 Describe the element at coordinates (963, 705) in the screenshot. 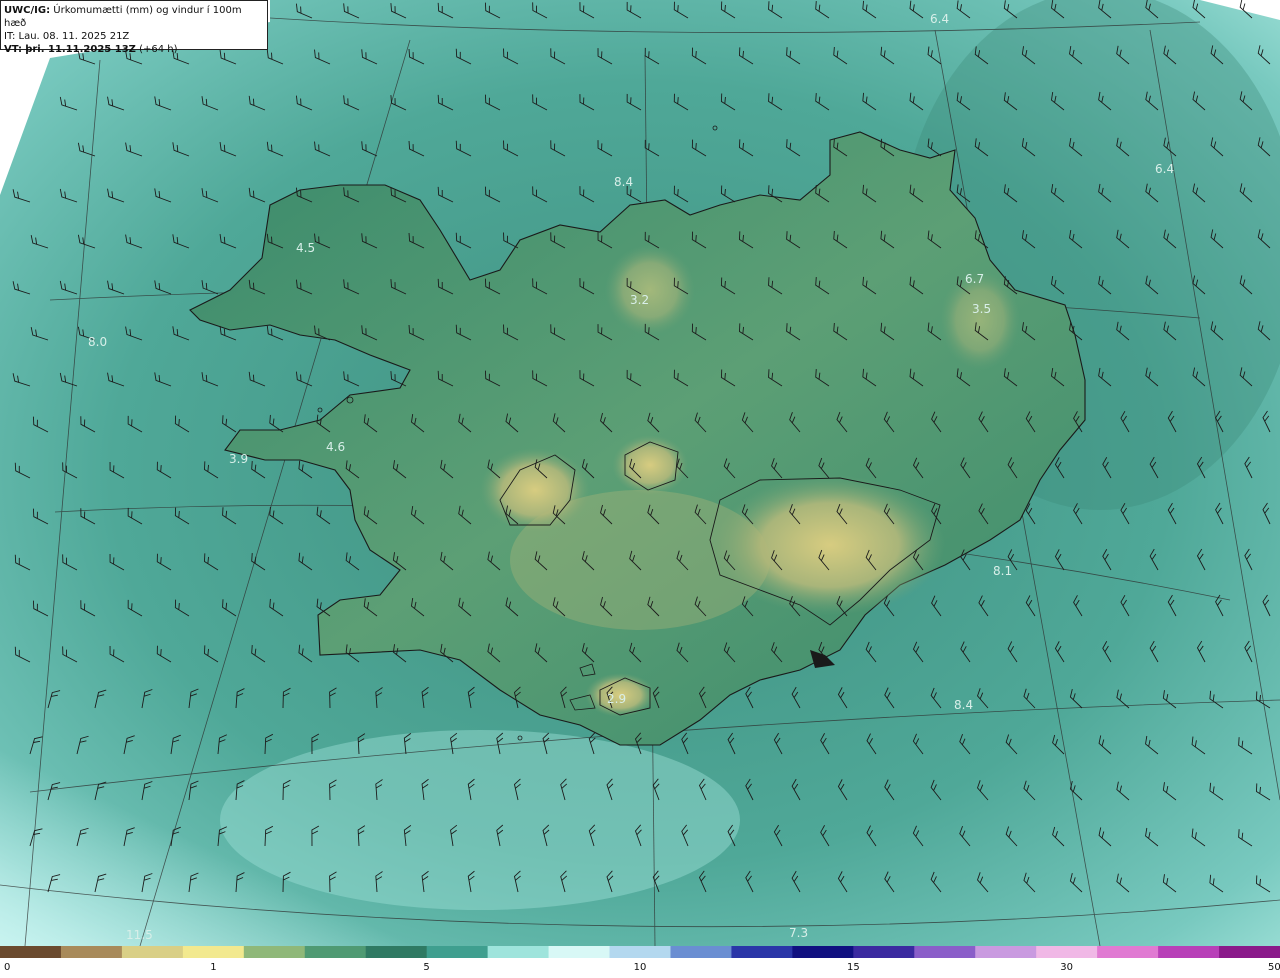

I see `map-label-8-4-south: 8.4` at that location.